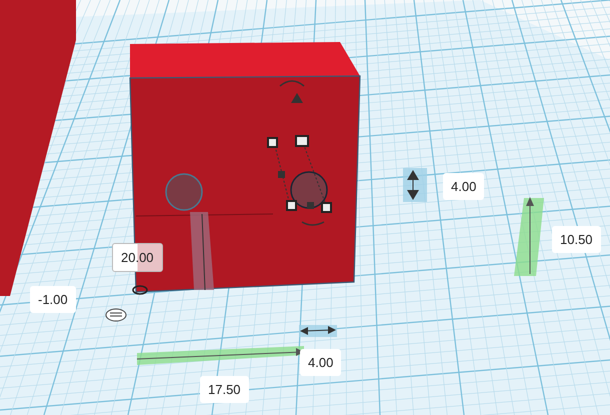 The height and width of the screenshot is (415, 610). What do you see at coordinates (576, 239) in the screenshot?
I see `dimension-field: 10.50` at bounding box center [576, 239].